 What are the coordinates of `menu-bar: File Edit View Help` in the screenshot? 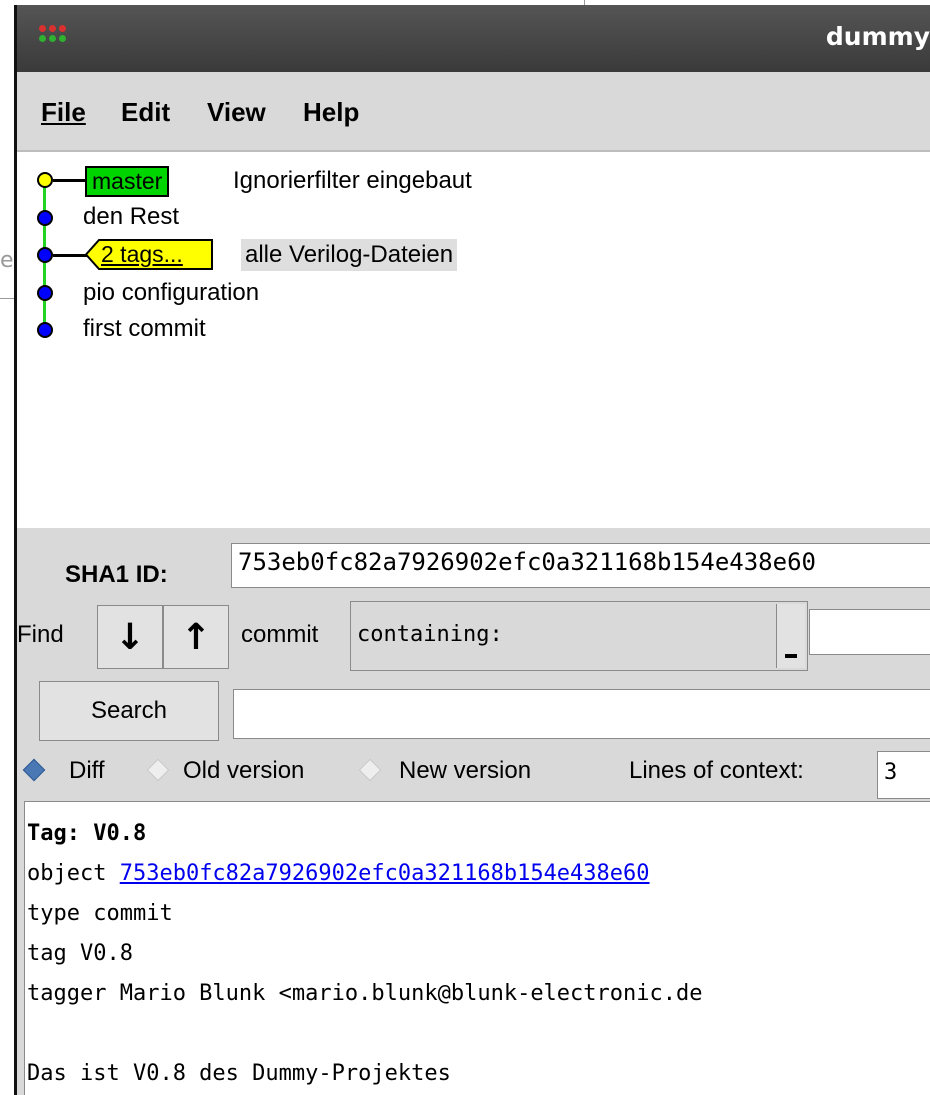 It's located at (473, 111).